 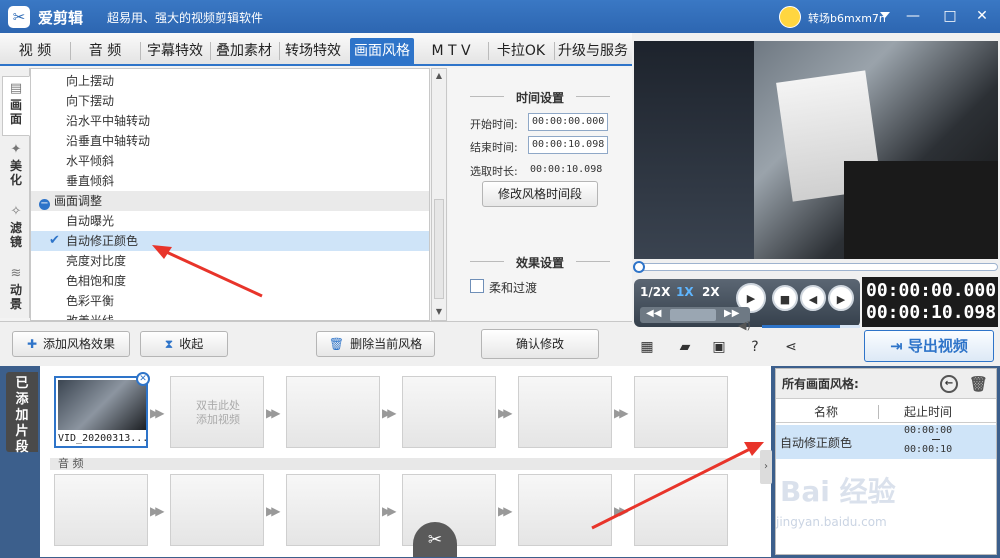 What do you see at coordinates (731, 313) in the screenshot?
I see `fast-forward-icon: ▶▶` at bounding box center [731, 313].